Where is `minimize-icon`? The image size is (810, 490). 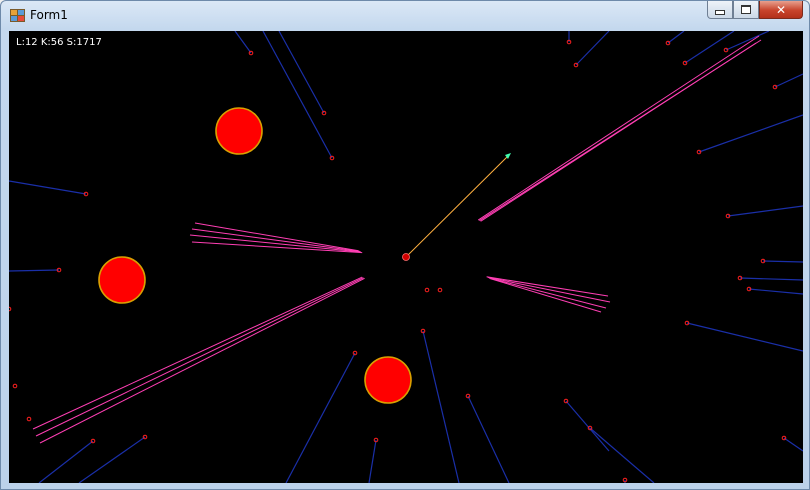
minimize-icon is located at coordinates (720, 12).